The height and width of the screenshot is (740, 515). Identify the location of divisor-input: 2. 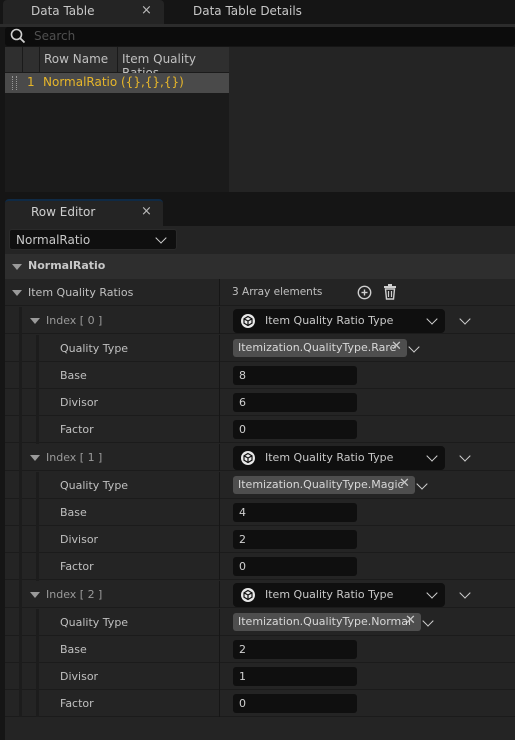
(295, 539).